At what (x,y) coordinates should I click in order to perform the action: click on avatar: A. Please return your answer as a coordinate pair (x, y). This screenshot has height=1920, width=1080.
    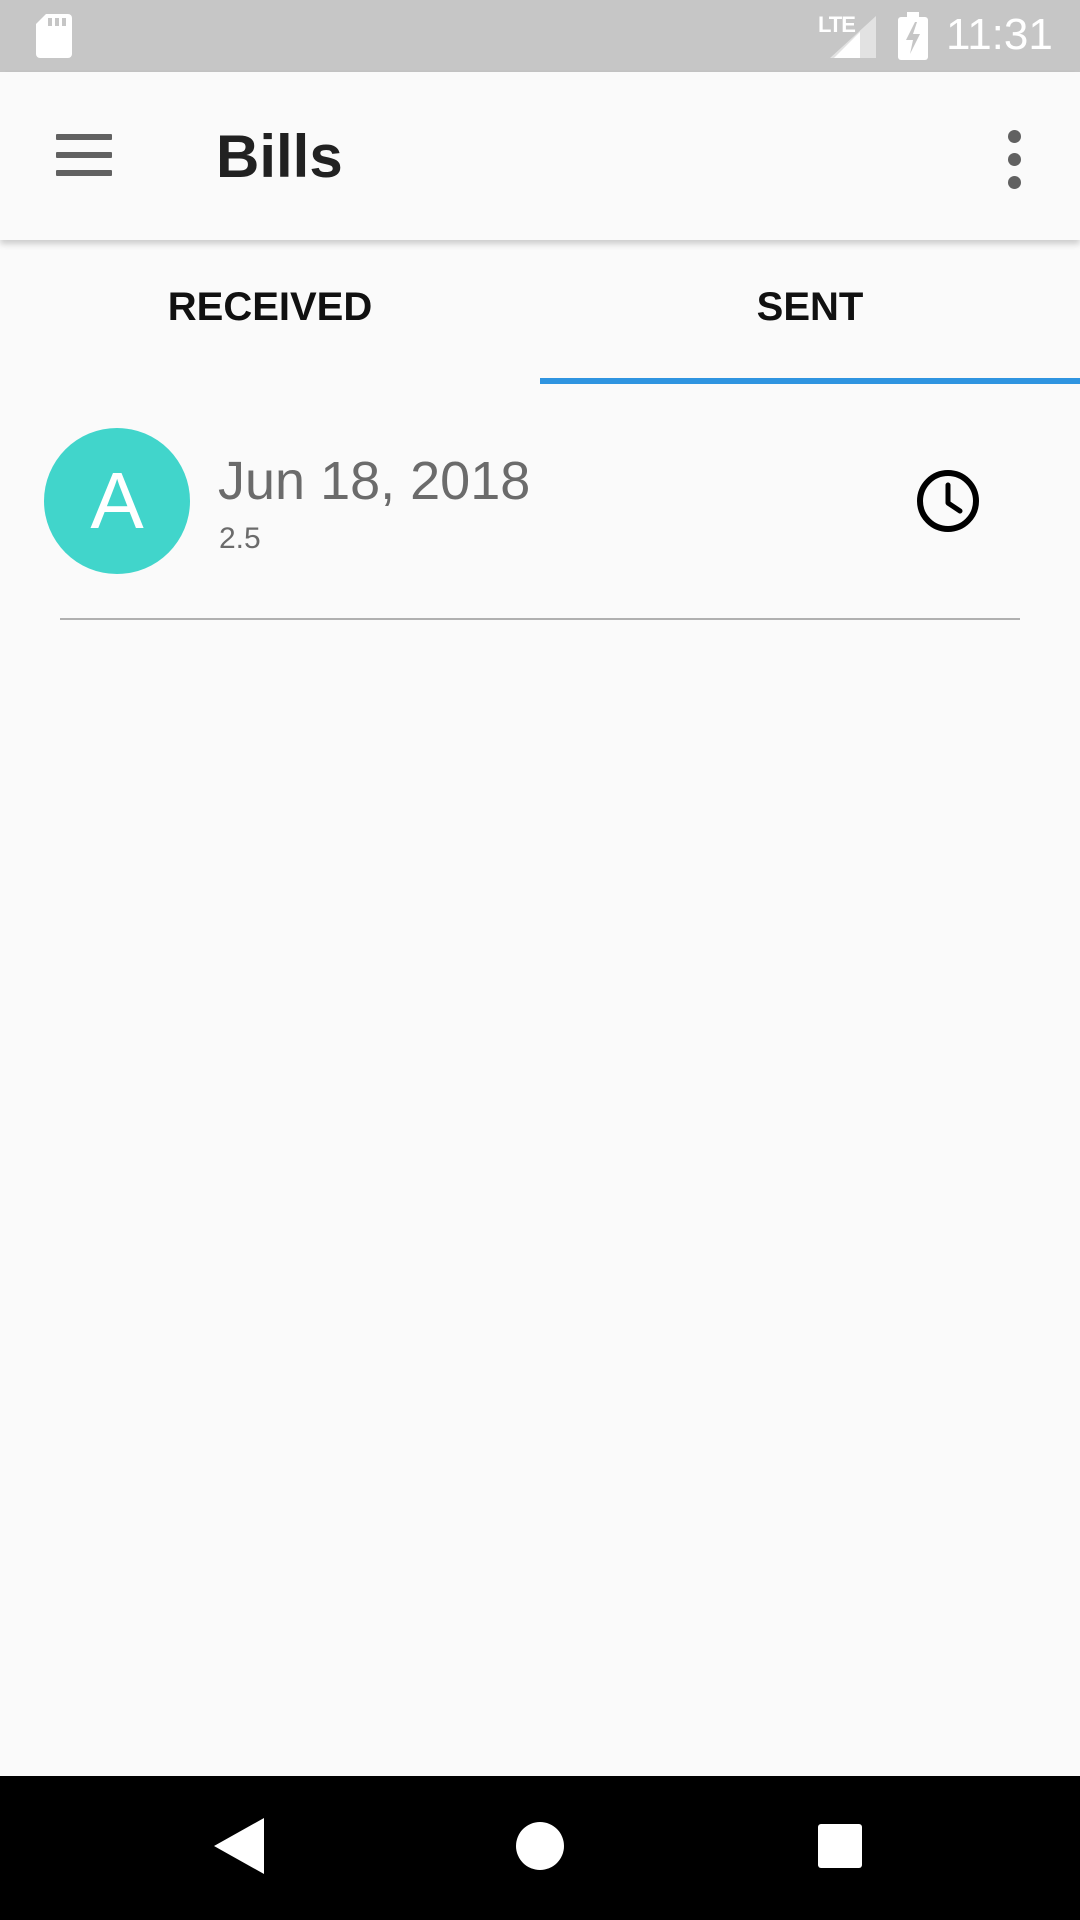
    Looking at the image, I should click on (117, 501).